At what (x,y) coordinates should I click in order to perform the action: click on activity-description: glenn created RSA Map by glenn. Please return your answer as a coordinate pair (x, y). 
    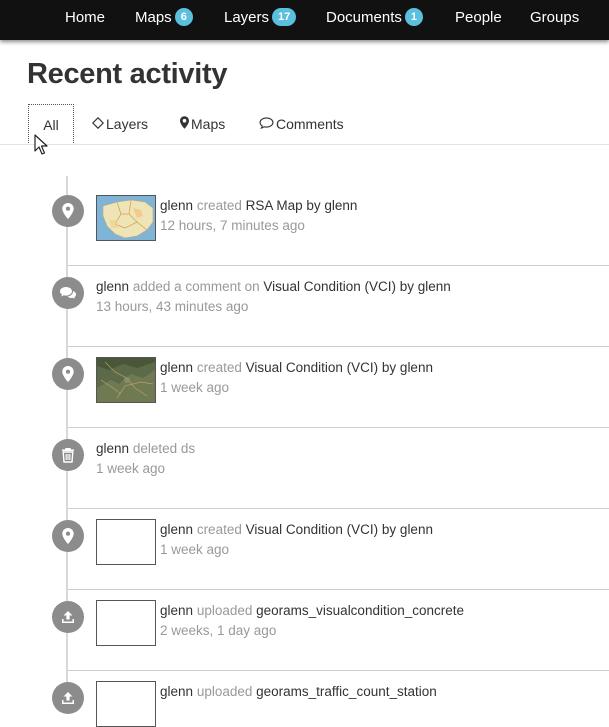
    Looking at the image, I should click on (258, 205).